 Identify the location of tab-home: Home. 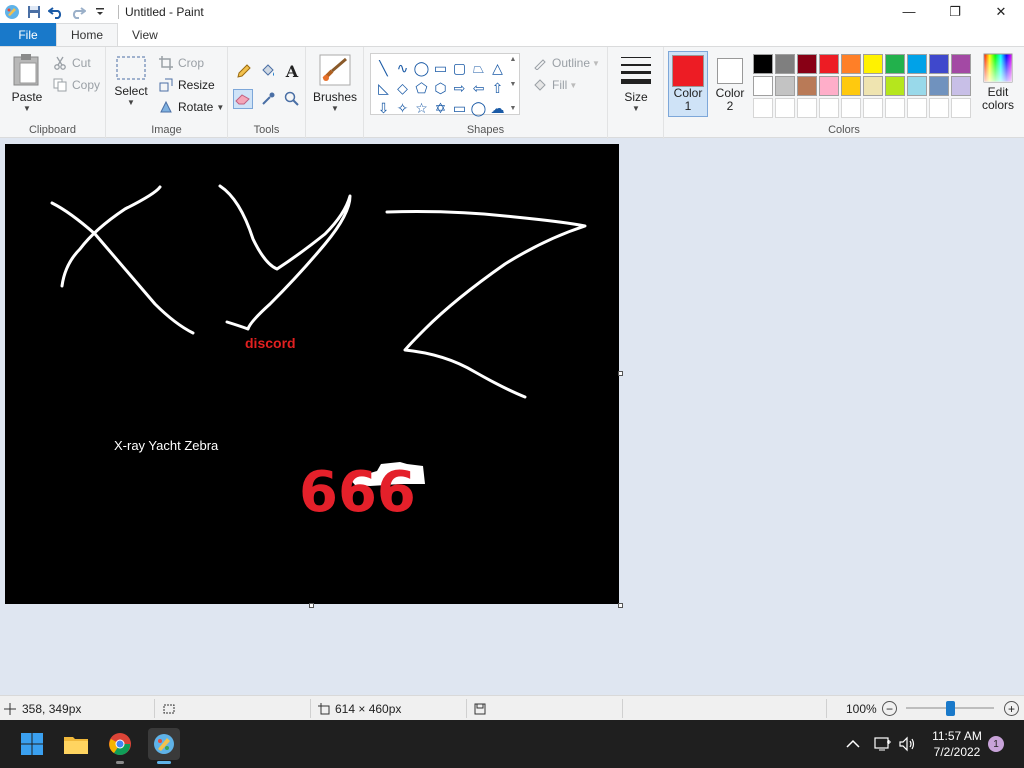
(87, 34).